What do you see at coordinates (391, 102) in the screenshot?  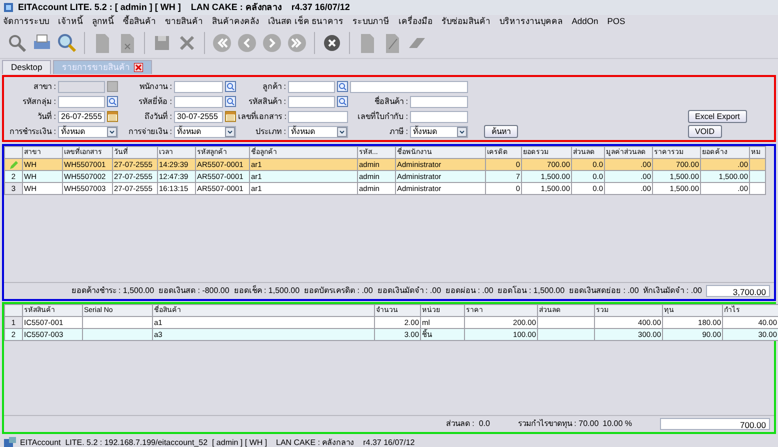 I see `field-label: ชื่อสินค้า :` at bounding box center [391, 102].